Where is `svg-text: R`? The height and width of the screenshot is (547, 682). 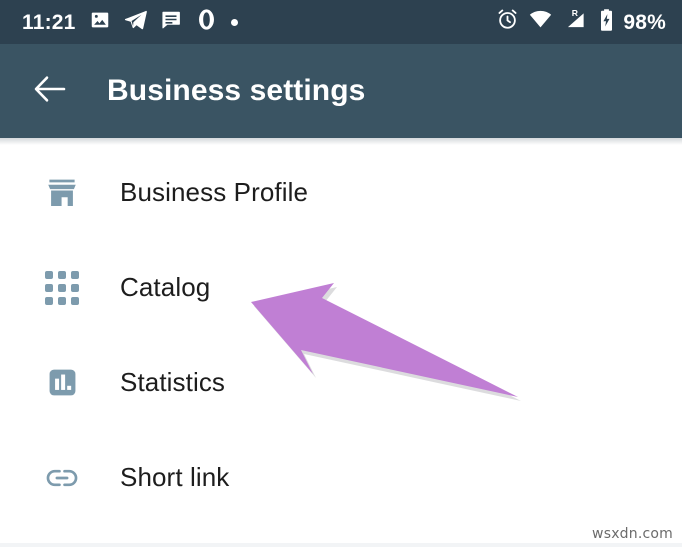
svg-text: R is located at coordinates (575, 13).